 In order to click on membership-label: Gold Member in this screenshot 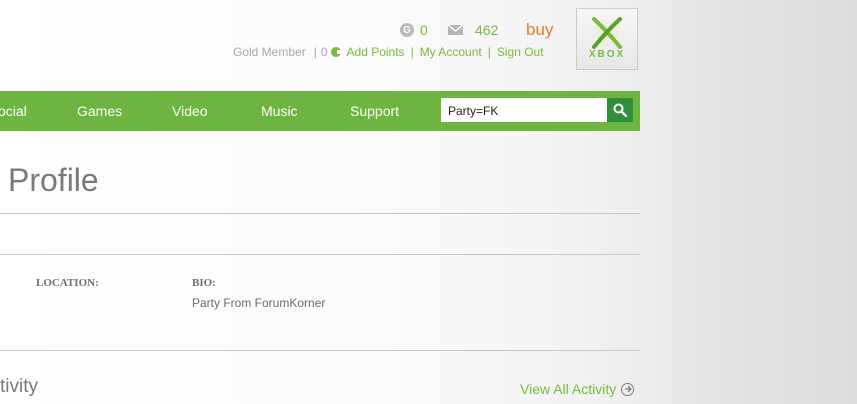, I will do `click(269, 52)`.